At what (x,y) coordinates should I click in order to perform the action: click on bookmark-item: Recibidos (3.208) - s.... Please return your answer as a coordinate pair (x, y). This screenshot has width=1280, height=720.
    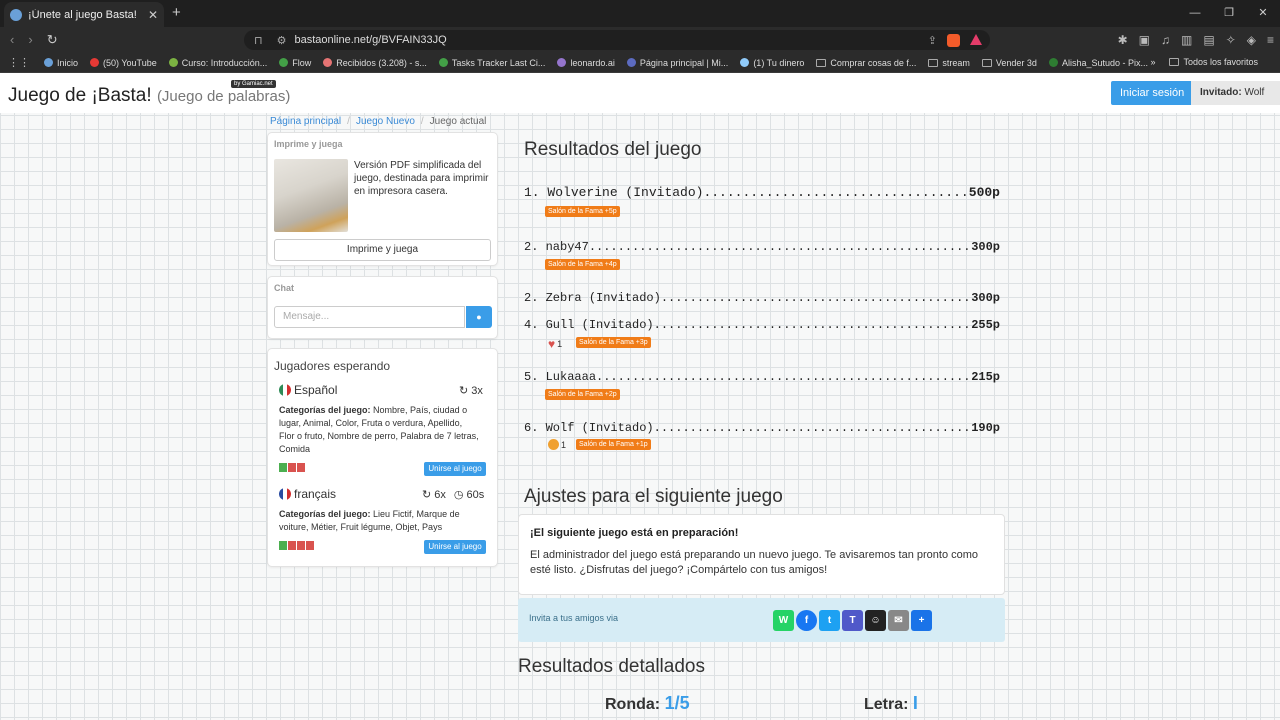
    Looking at the image, I should click on (375, 63).